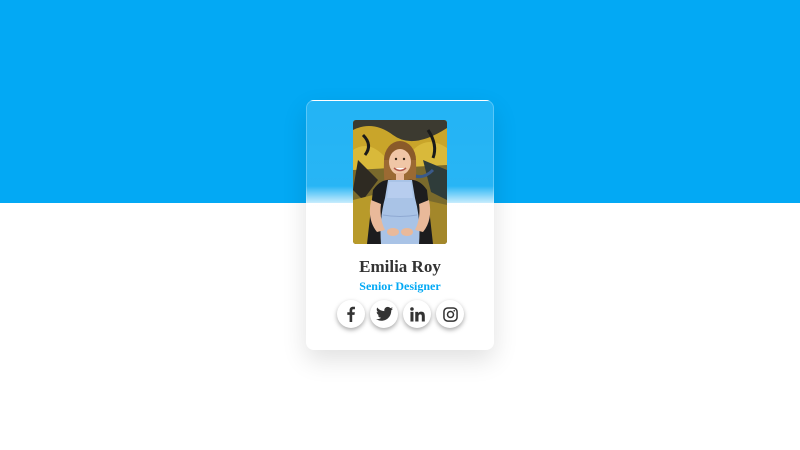 The height and width of the screenshot is (450, 800). What do you see at coordinates (400, 266) in the screenshot?
I see `profile-name: Emilia Roy` at bounding box center [400, 266].